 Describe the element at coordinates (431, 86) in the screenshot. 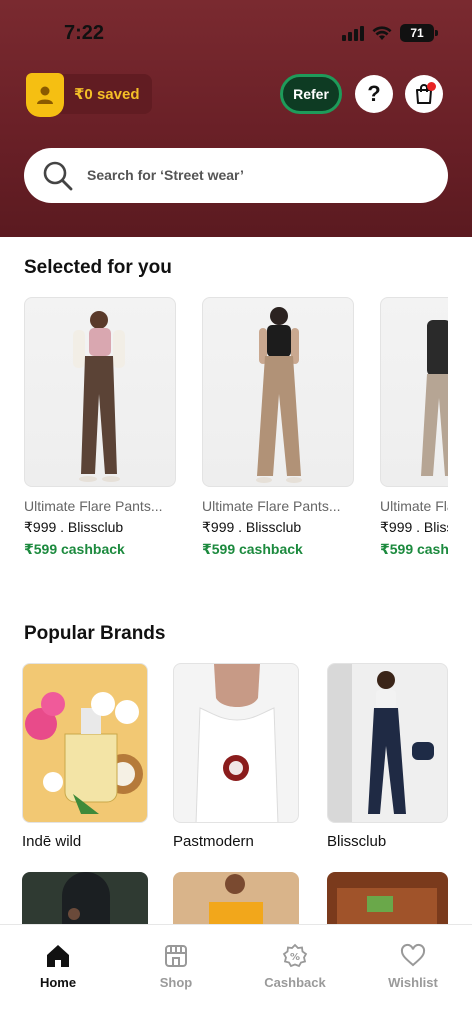

I see `notification-dot` at that location.